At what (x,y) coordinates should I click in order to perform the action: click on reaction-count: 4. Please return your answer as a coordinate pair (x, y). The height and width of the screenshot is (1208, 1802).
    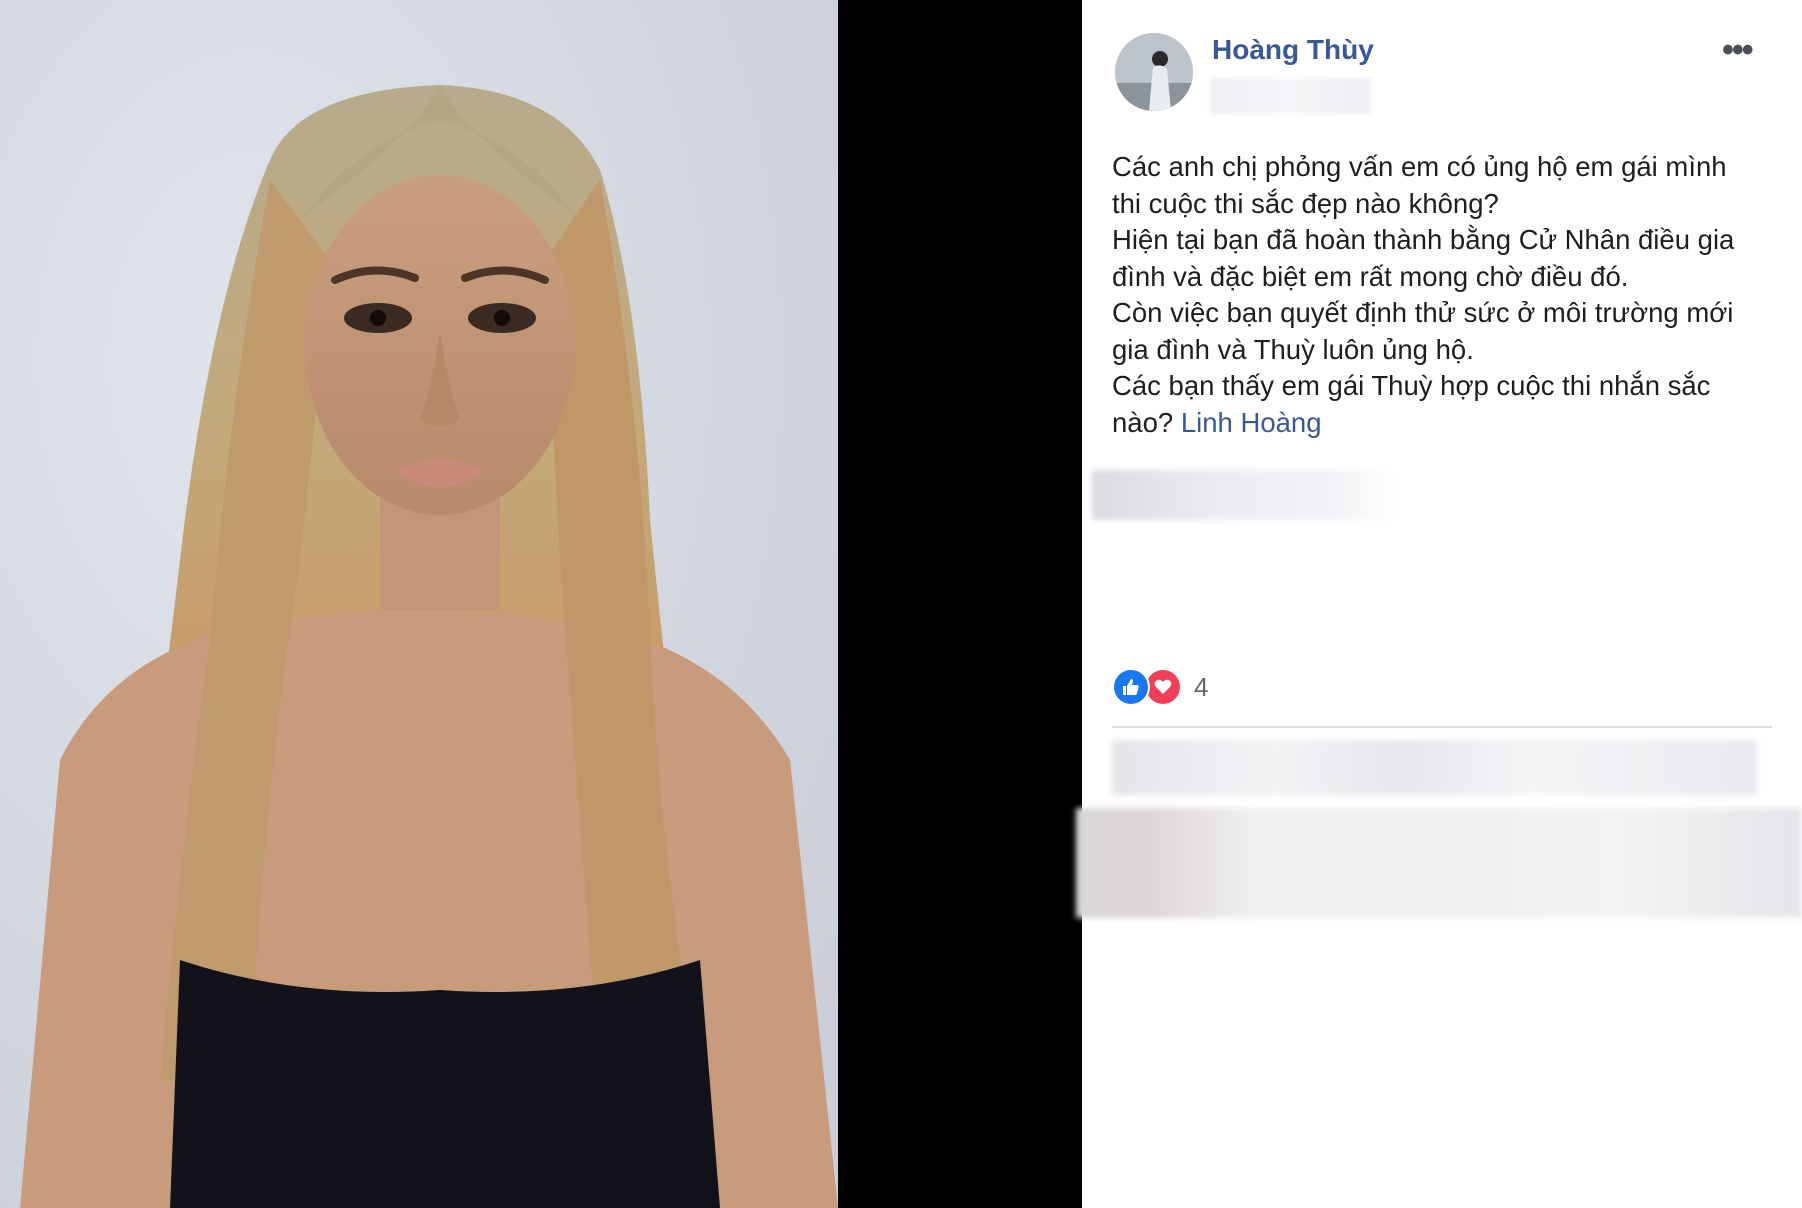
    Looking at the image, I should click on (1201, 686).